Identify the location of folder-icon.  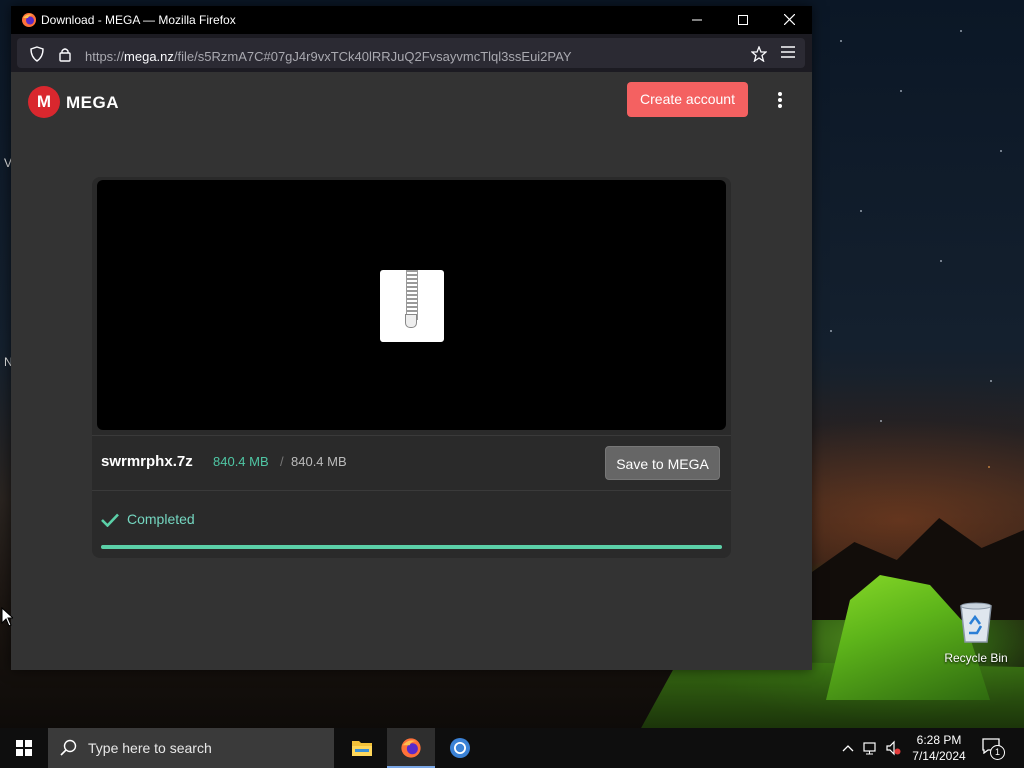
(362, 748).